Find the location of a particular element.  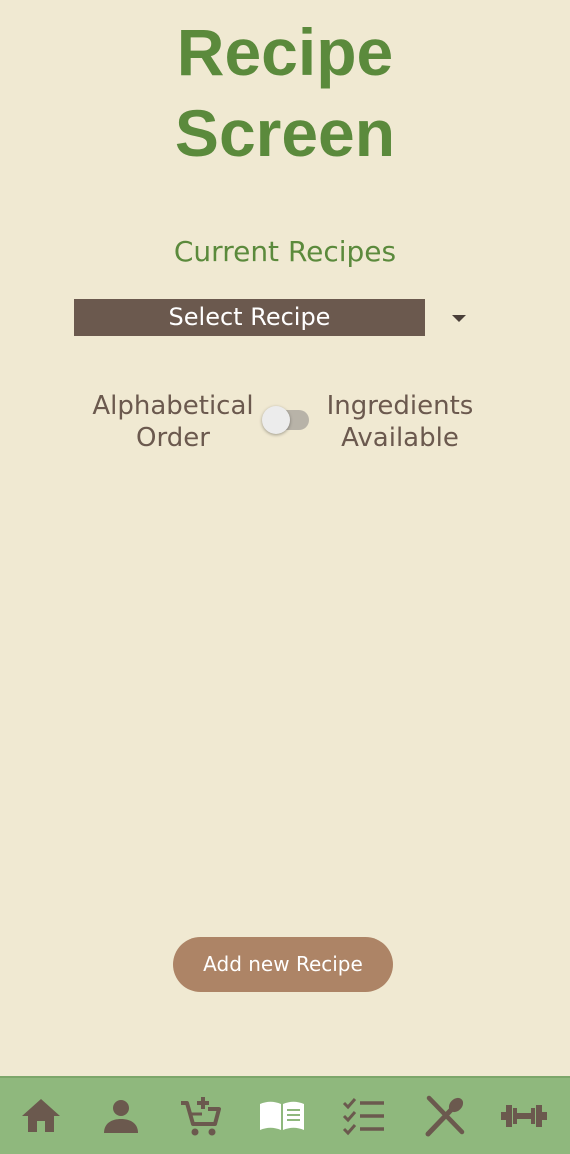

home-icon is located at coordinates (41, 1115).